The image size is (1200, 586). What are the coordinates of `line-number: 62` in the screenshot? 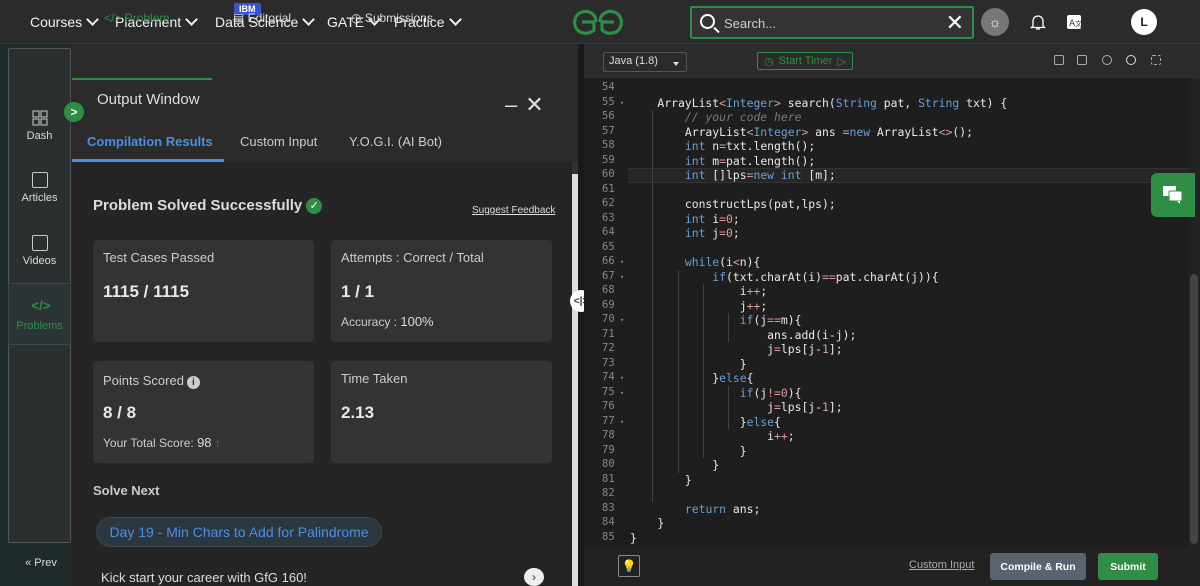 It's located at (608, 203).